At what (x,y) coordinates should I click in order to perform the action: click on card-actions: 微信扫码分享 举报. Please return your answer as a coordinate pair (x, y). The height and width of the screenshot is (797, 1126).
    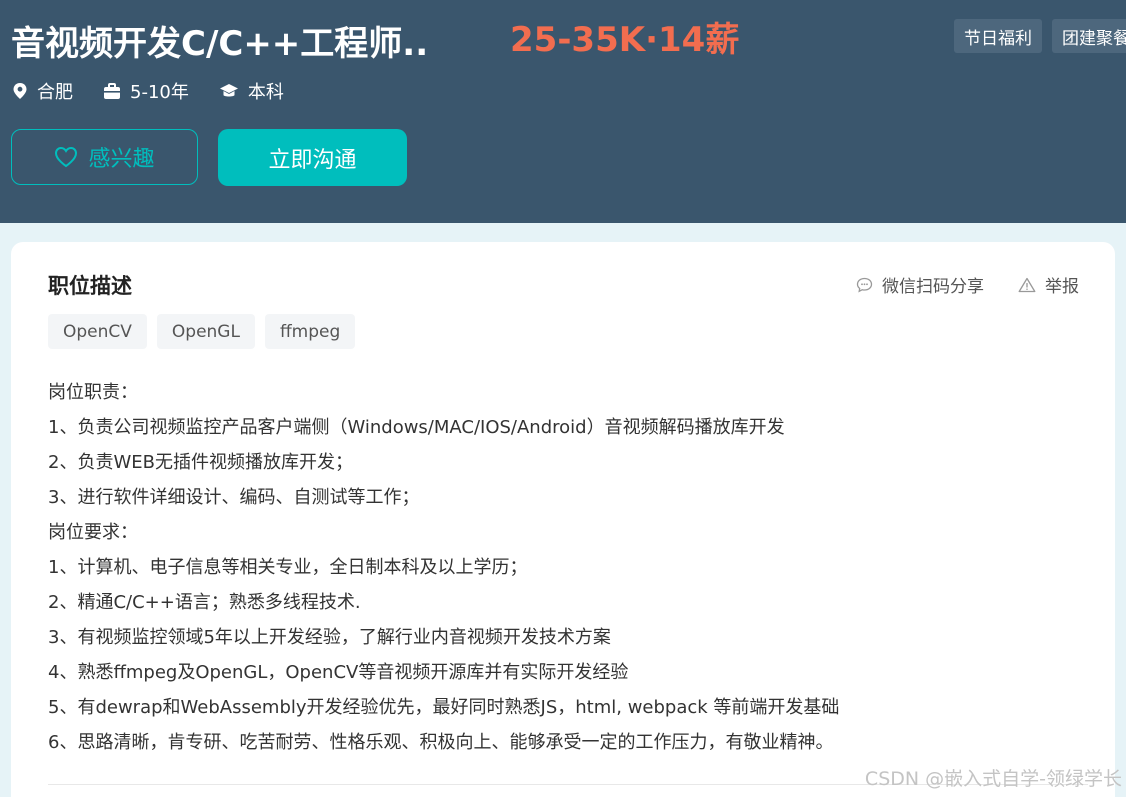
    Looking at the image, I should click on (950, 284).